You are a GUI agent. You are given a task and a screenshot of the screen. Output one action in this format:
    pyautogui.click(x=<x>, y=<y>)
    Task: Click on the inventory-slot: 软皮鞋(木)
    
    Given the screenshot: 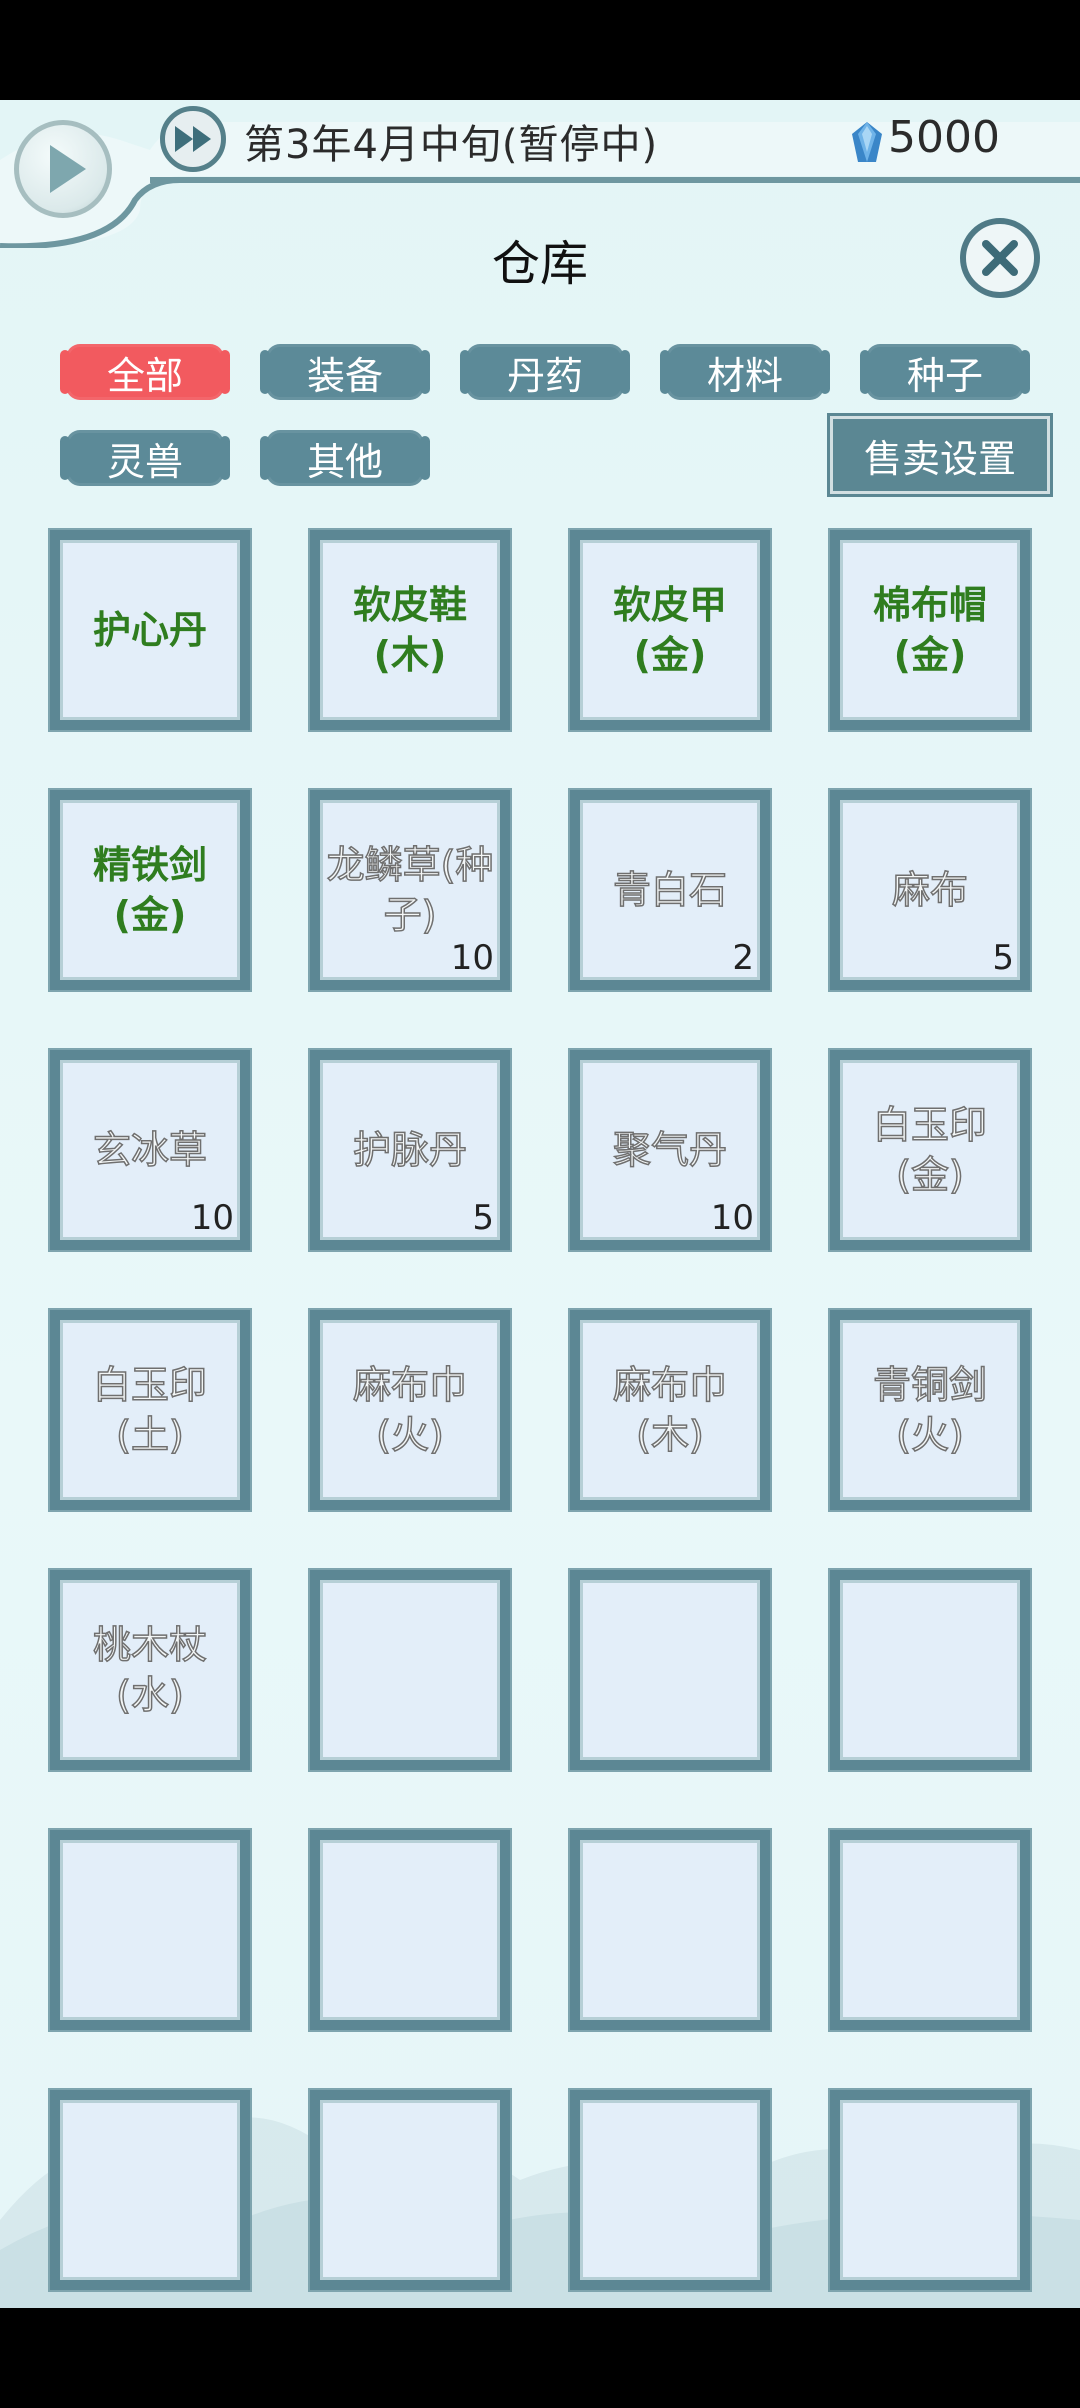 What is the action you would take?
    pyautogui.click(x=410, y=630)
    